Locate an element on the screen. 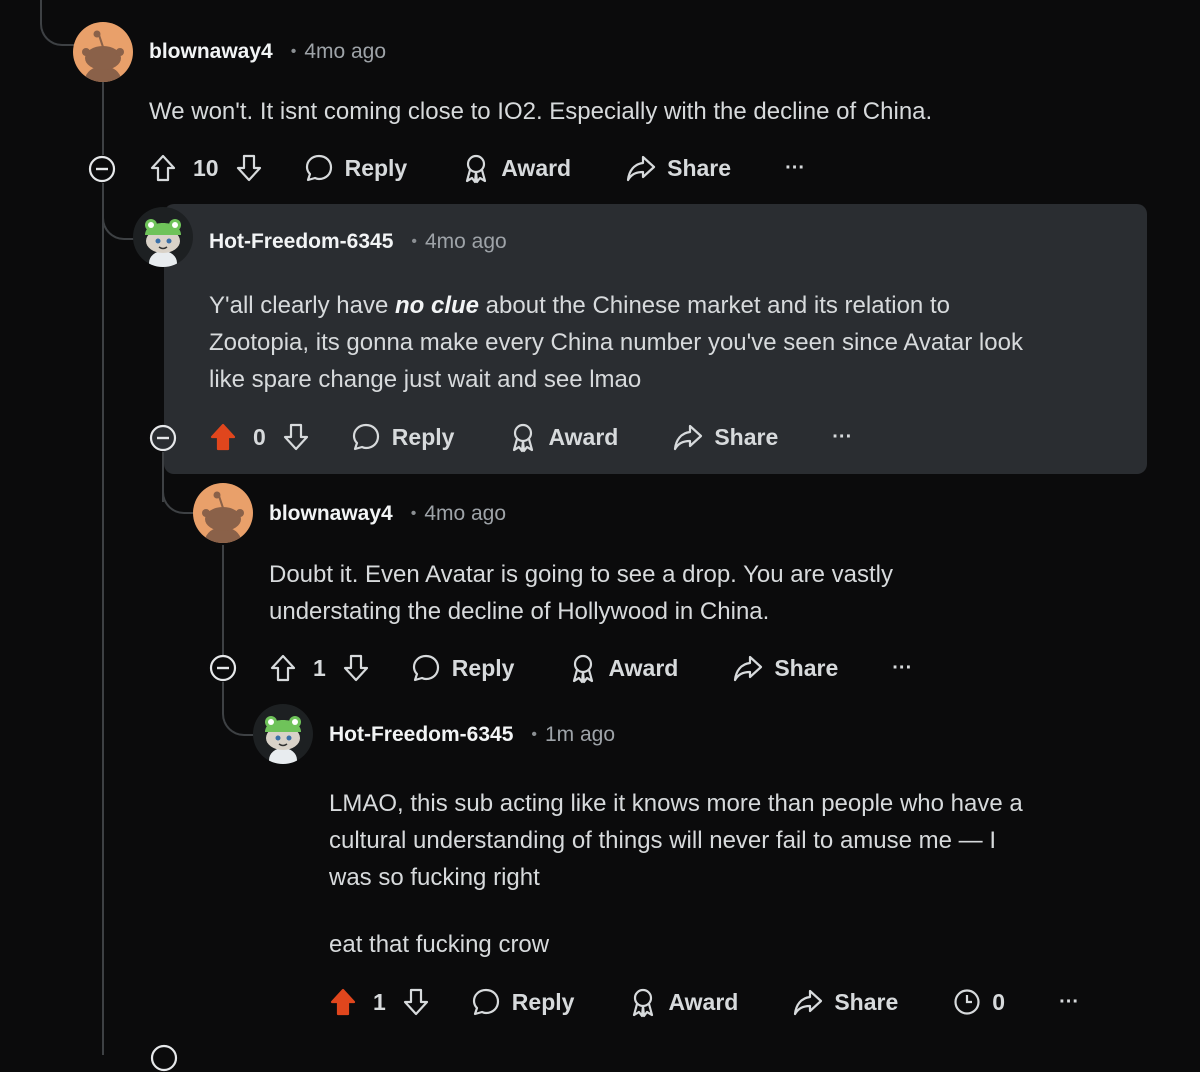 The image size is (1200, 1072). text-segment: Y'all clearly have is located at coordinates (302, 305).